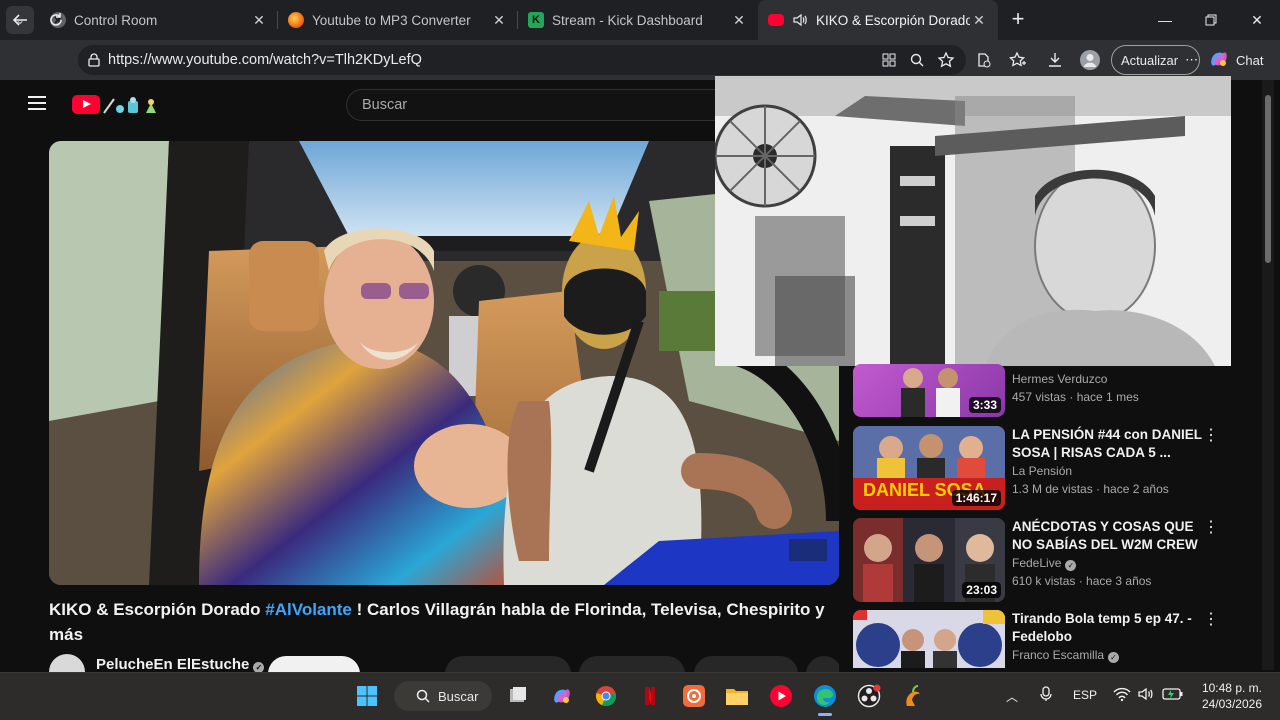  What do you see at coordinates (1173, 695) in the screenshot?
I see `battery-icon` at bounding box center [1173, 695].